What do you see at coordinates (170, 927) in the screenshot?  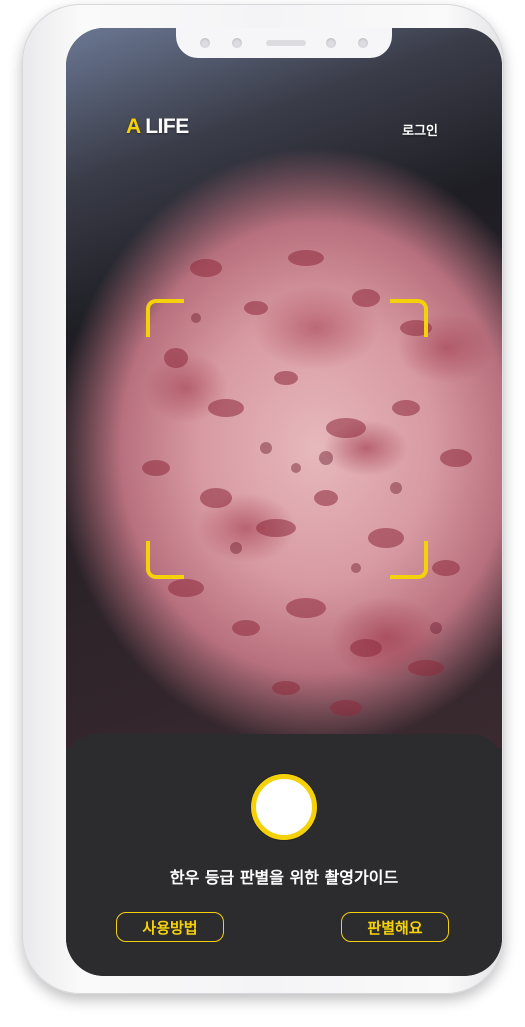 I see `how-to-use-button: 사용방법` at bounding box center [170, 927].